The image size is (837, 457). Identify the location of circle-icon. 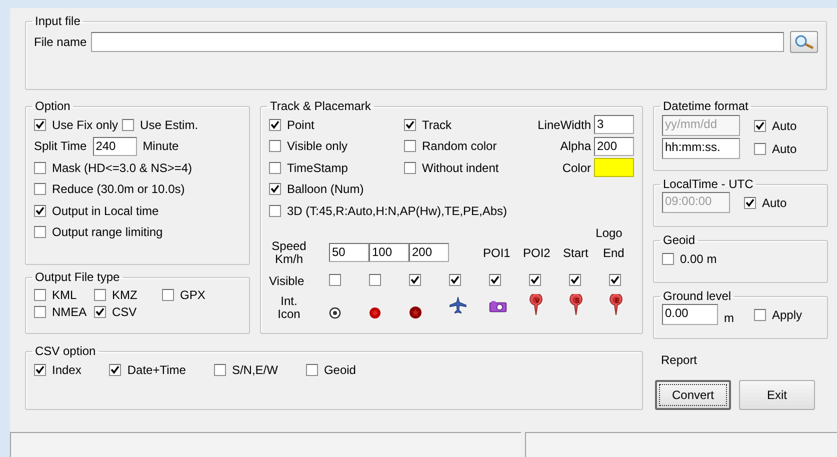
(375, 312).